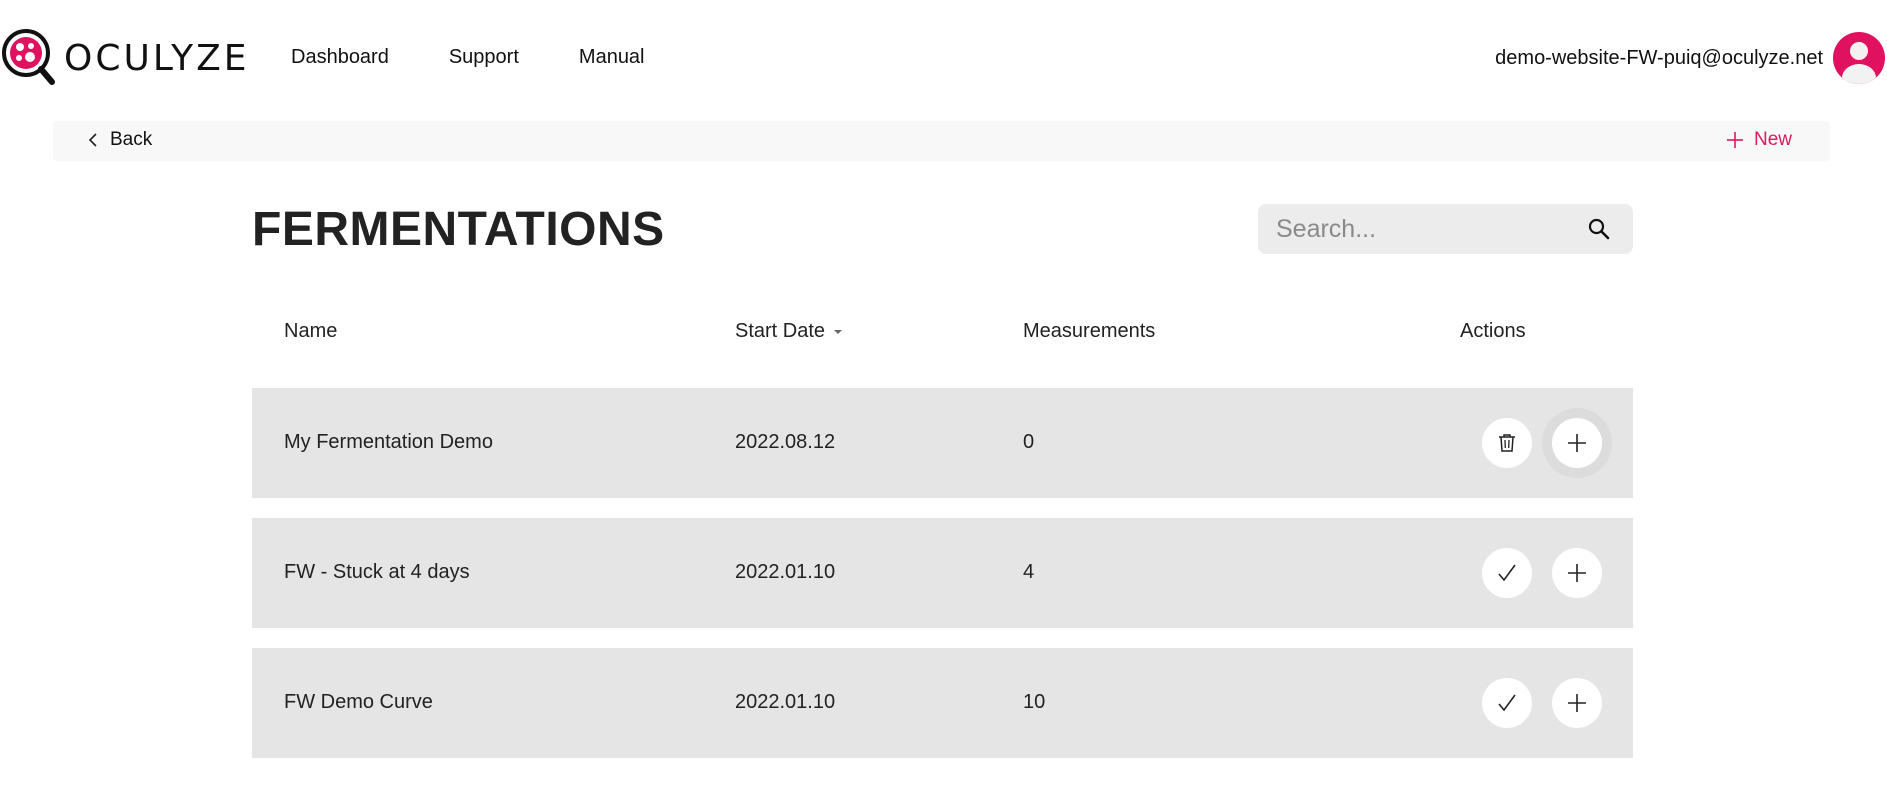  I want to click on row-name: FW Demo Curve, so click(358, 702).